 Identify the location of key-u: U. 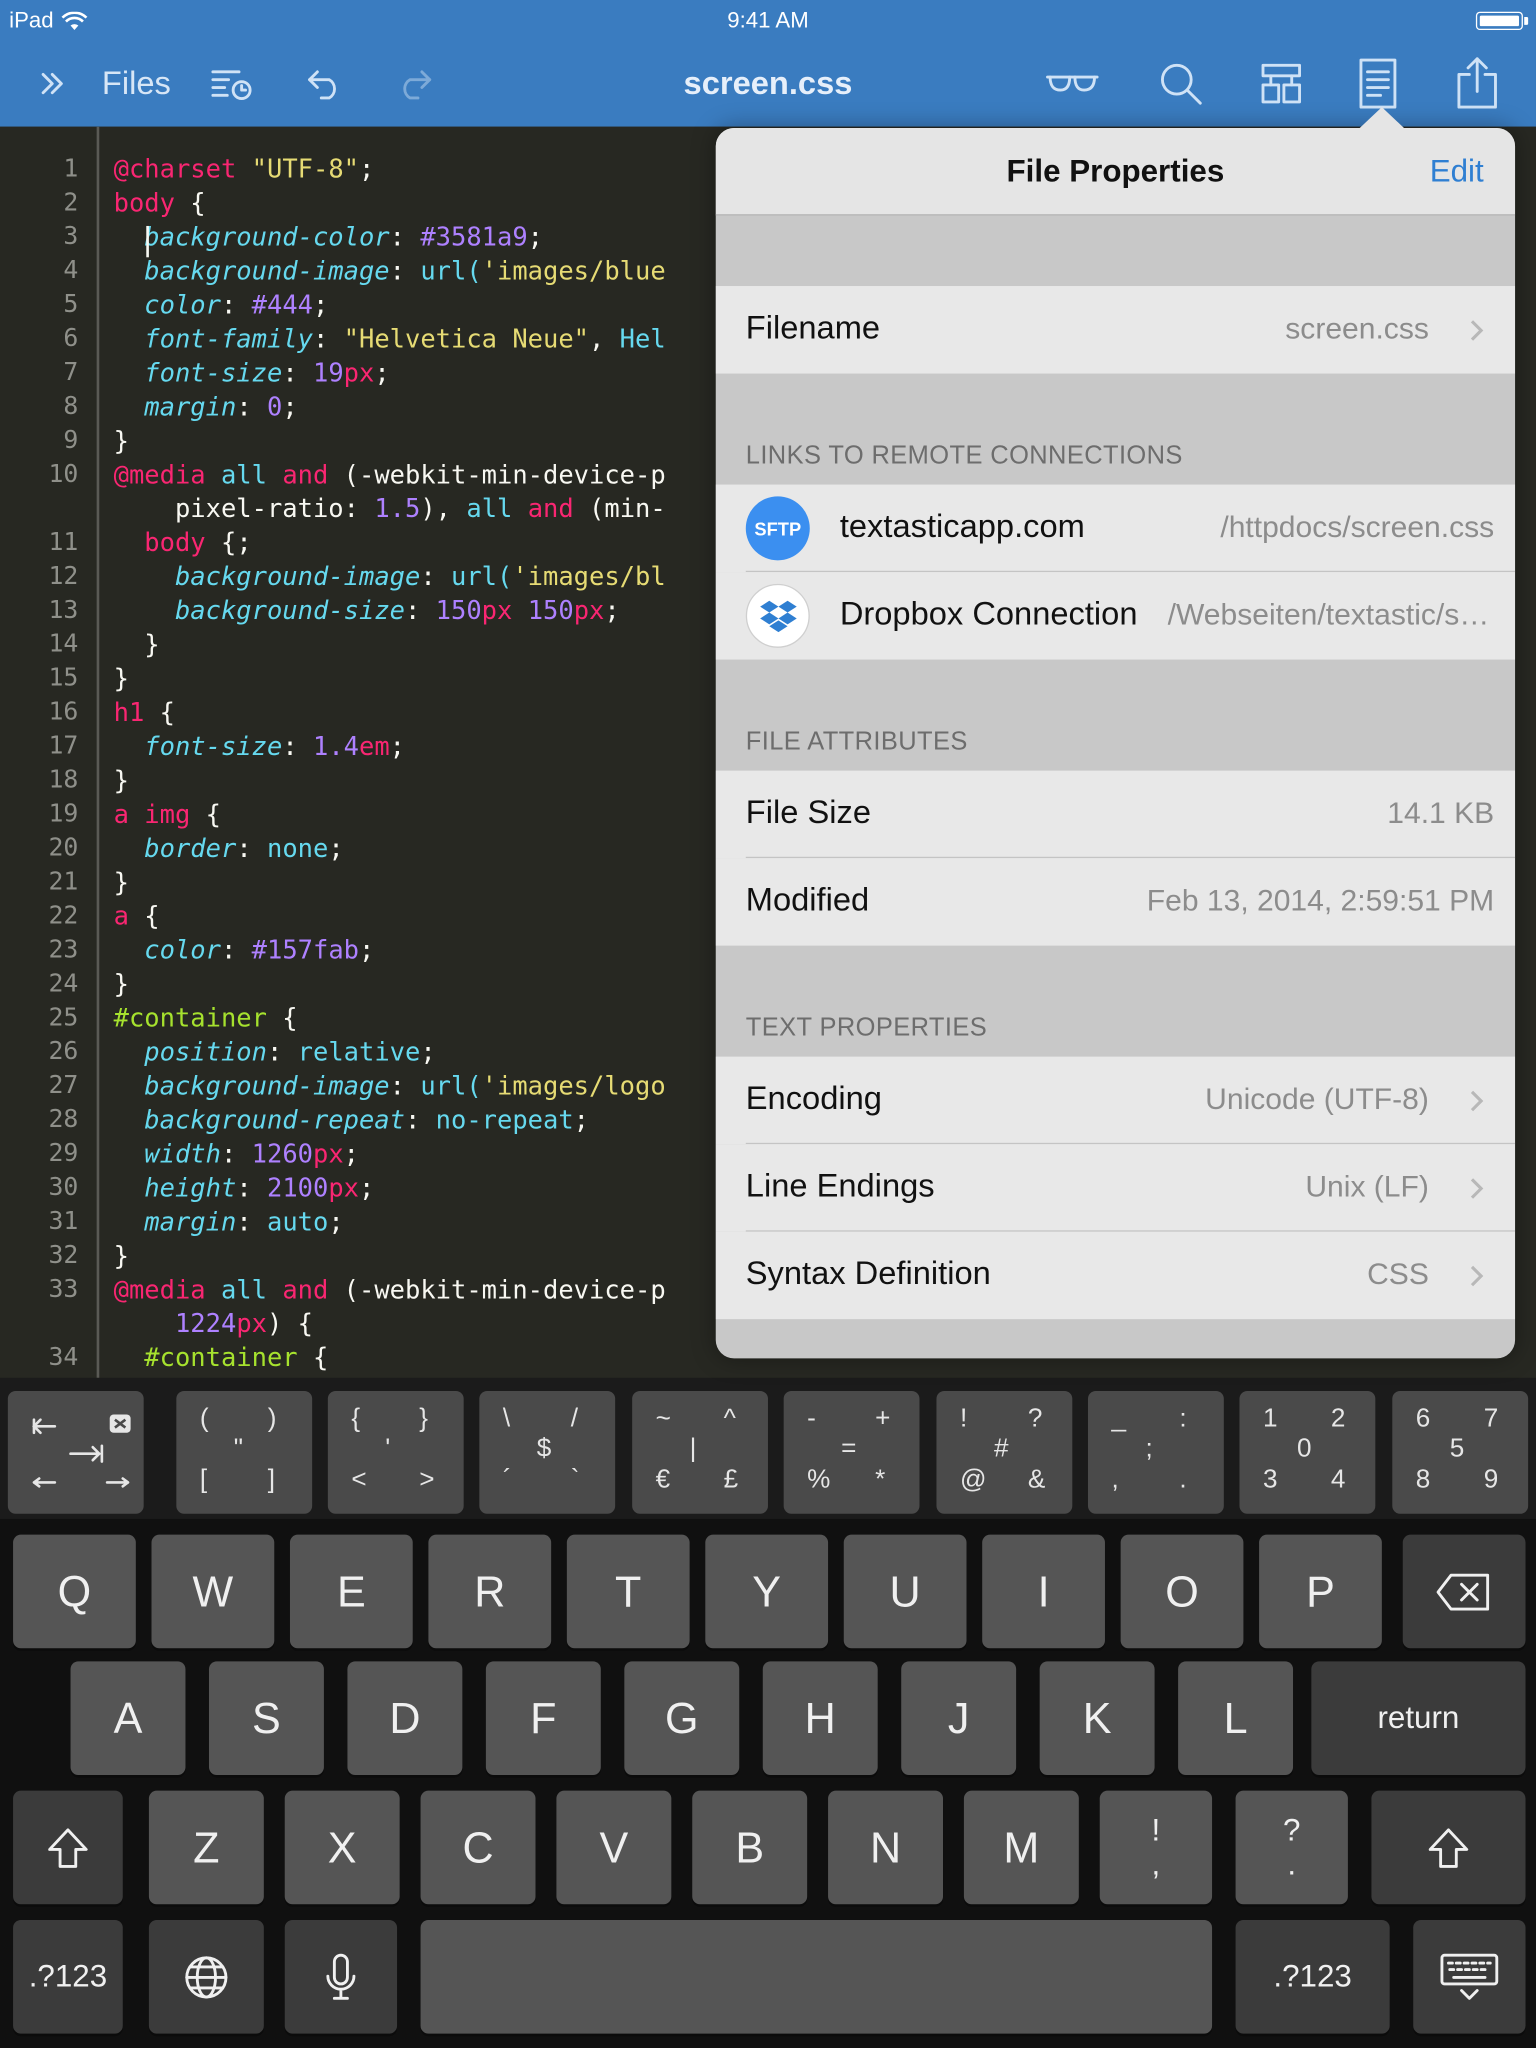
(905, 1591).